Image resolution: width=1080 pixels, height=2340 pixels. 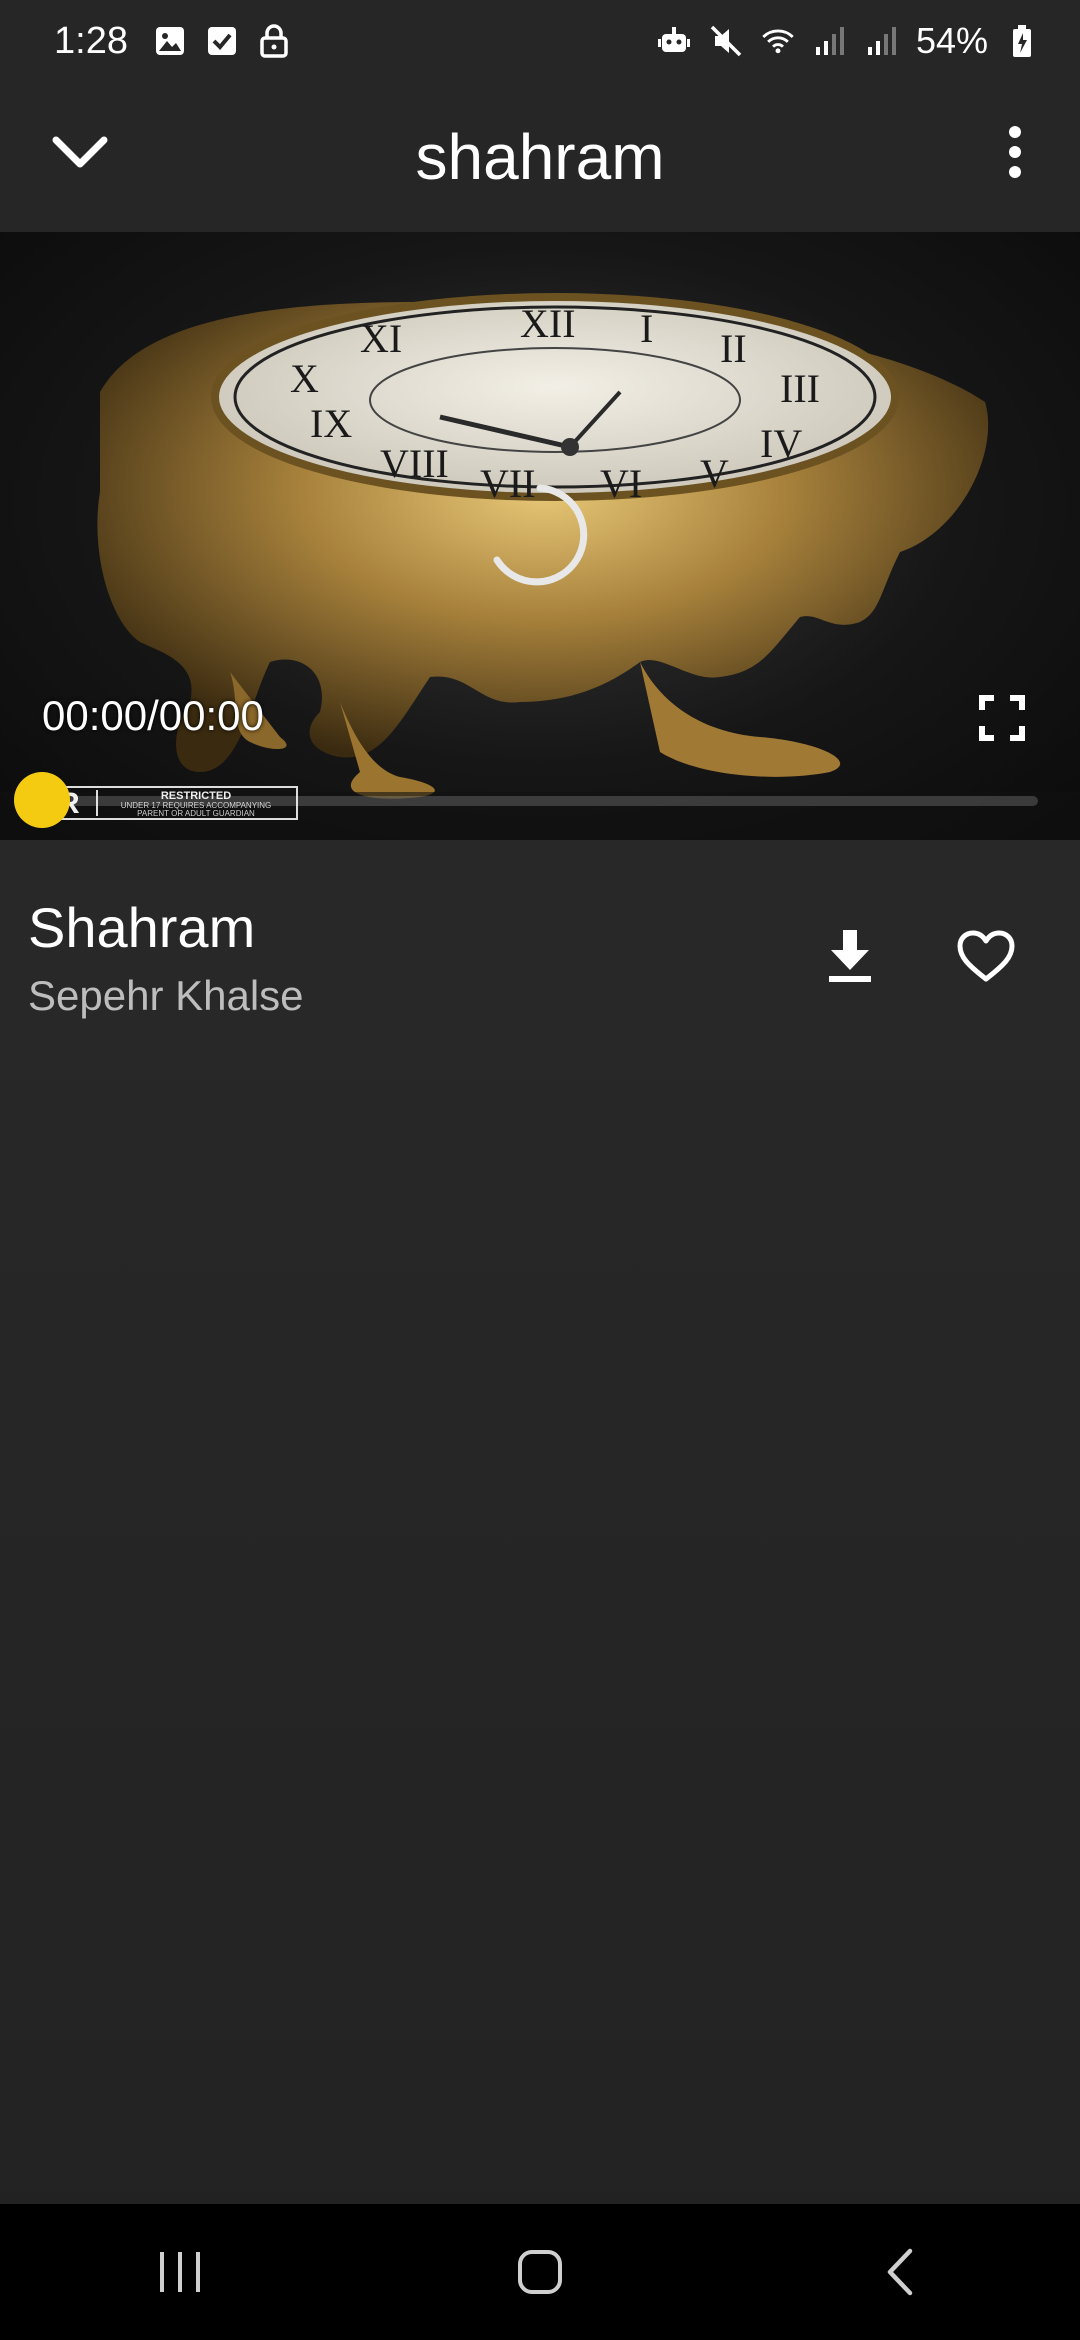 I want to click on more-vertical-icon, so click(x=1015, y=152).